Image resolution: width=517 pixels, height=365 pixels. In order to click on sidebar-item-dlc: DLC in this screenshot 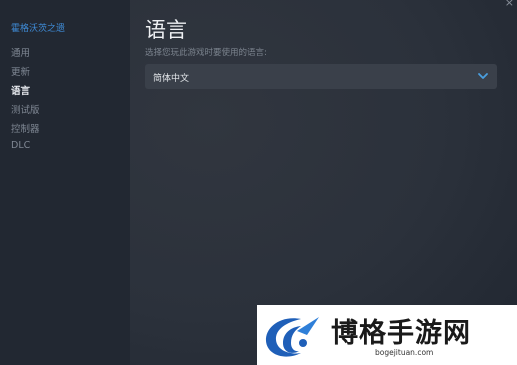, I will do `click(20, 145)`.